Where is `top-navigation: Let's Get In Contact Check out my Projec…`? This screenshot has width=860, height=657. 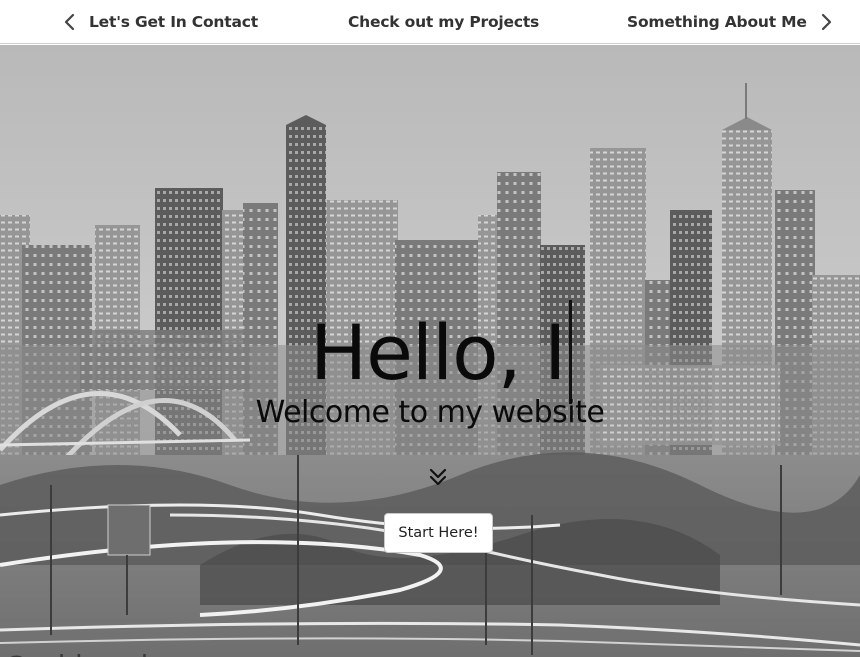 top-navigation: Let's Get In Contact Check out my Projec… is located at coordinates (430, 22).